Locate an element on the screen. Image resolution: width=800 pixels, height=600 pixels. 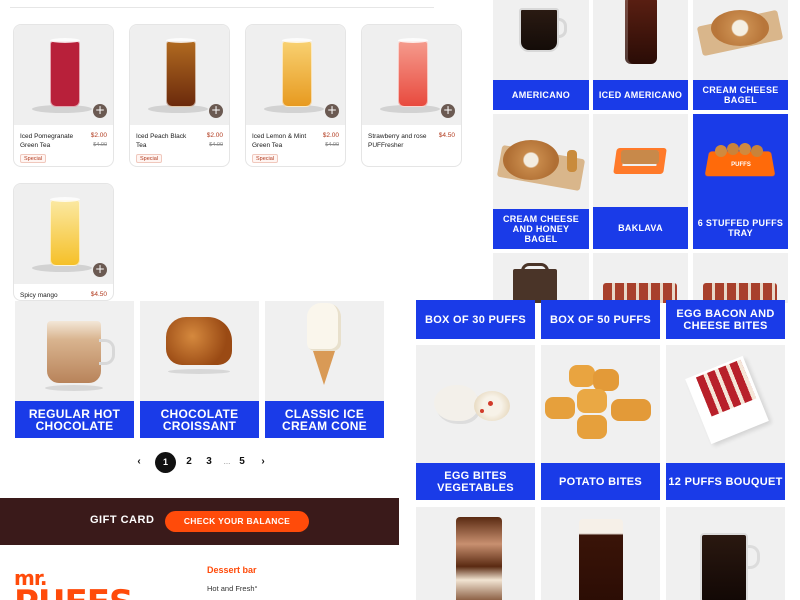
product-name: Iced Peach Black Tea is located at coordinates (161, 141).